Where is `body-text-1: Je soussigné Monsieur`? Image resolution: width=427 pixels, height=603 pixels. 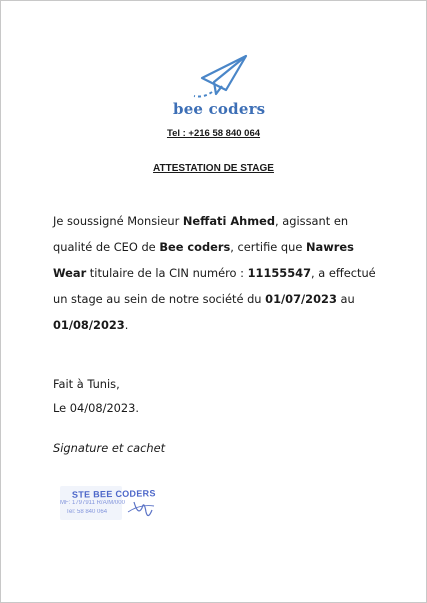
body-text-1: Je soussigné Monsieur is located at coordinates (118, 221).